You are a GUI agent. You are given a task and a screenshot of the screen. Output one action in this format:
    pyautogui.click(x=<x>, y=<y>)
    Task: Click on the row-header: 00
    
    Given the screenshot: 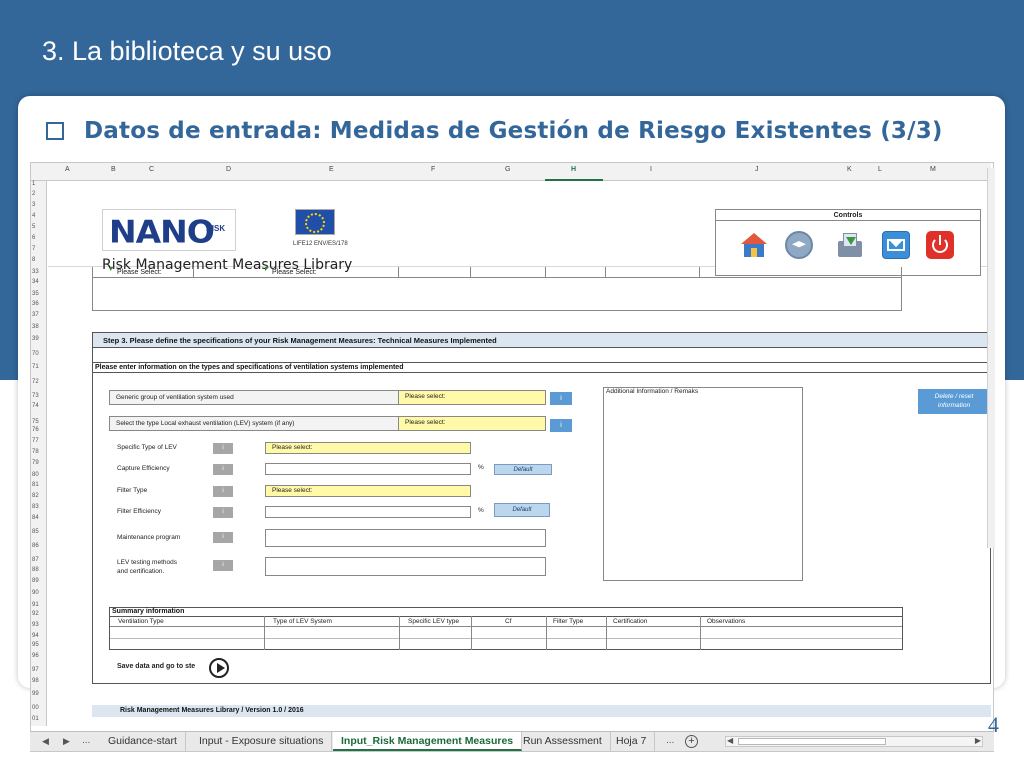 What is the action you would take?
    pyautogui.click(x=35, y=708)
    